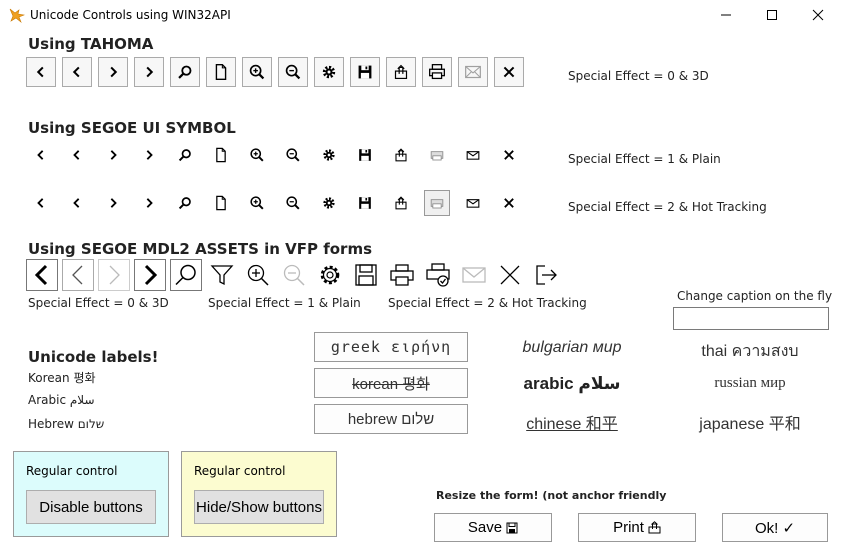 The height and width of the screenshot is (549, 842). What do you see at coordinates (294, 275) in the screenshot?
I see `mdl2-zoom-out-button` at bounding box center [294, 275].